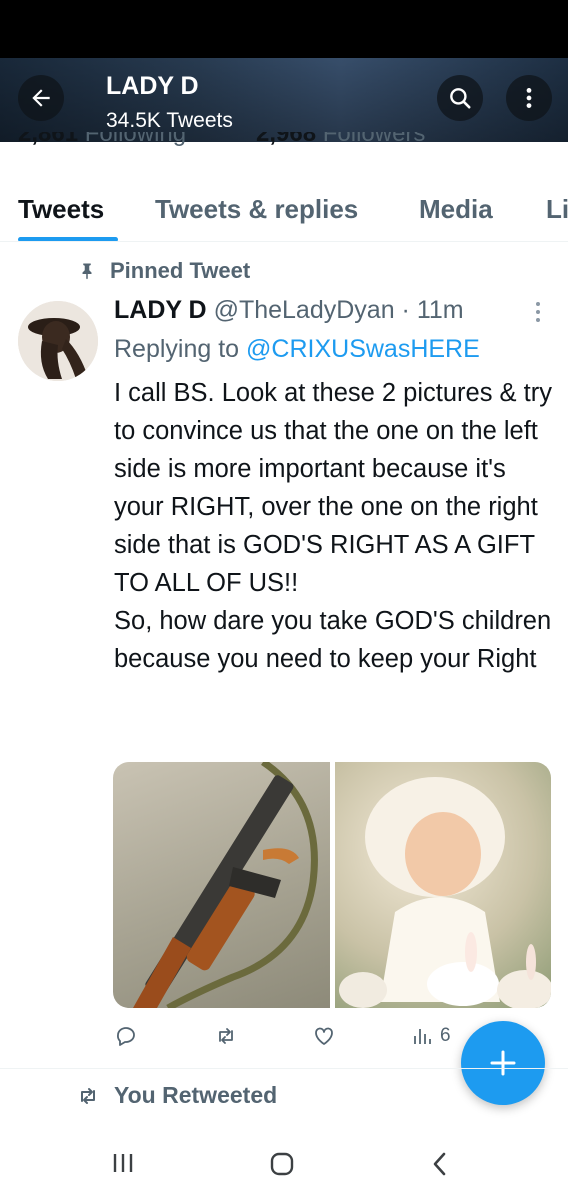  I want to click on arrow-left-icon, so click(41, 98).